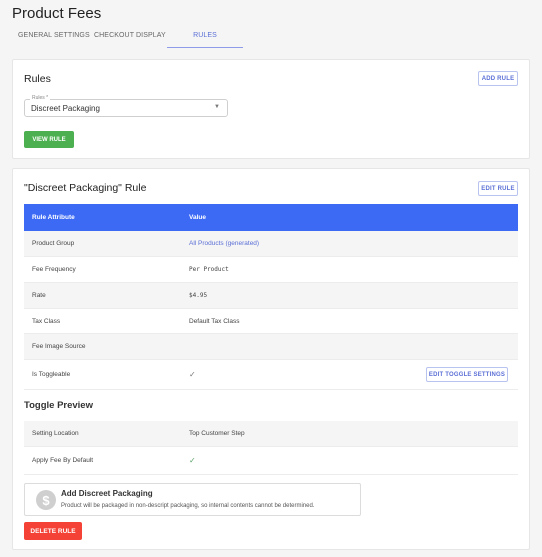  Describe the element at coordinates (37, 79) in the screenshot. I see `rules-card-title: Rules` at that location.